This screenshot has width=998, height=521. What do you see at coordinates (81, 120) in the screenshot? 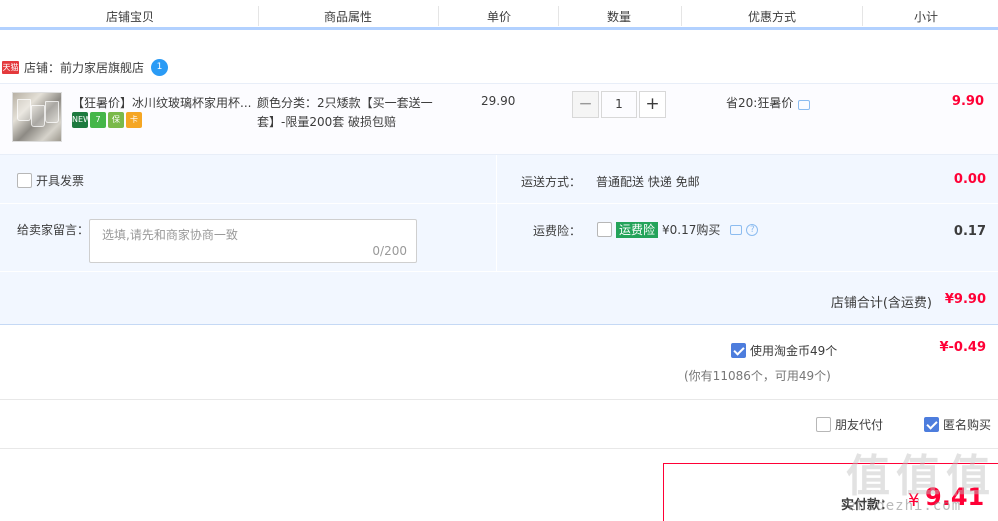
I see `new-badge-icon: NEW` at bounding box center [81, 120].